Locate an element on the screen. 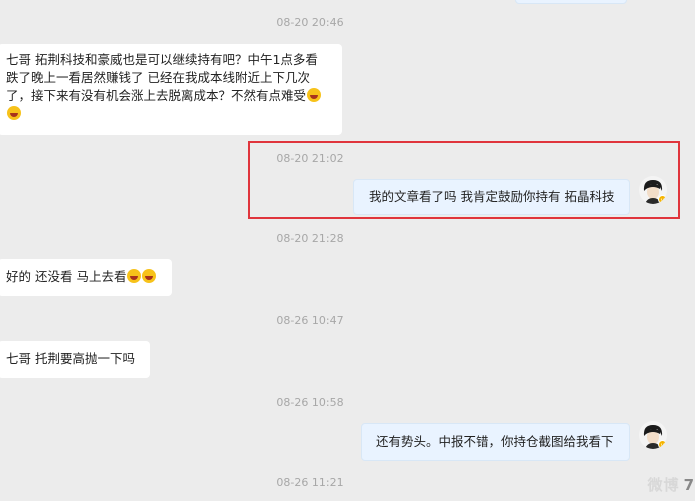 Image resolution: width=695 pixels, height=501 pixels. timestamp: 08-20 21:28 is located at coordinates (310, 238).